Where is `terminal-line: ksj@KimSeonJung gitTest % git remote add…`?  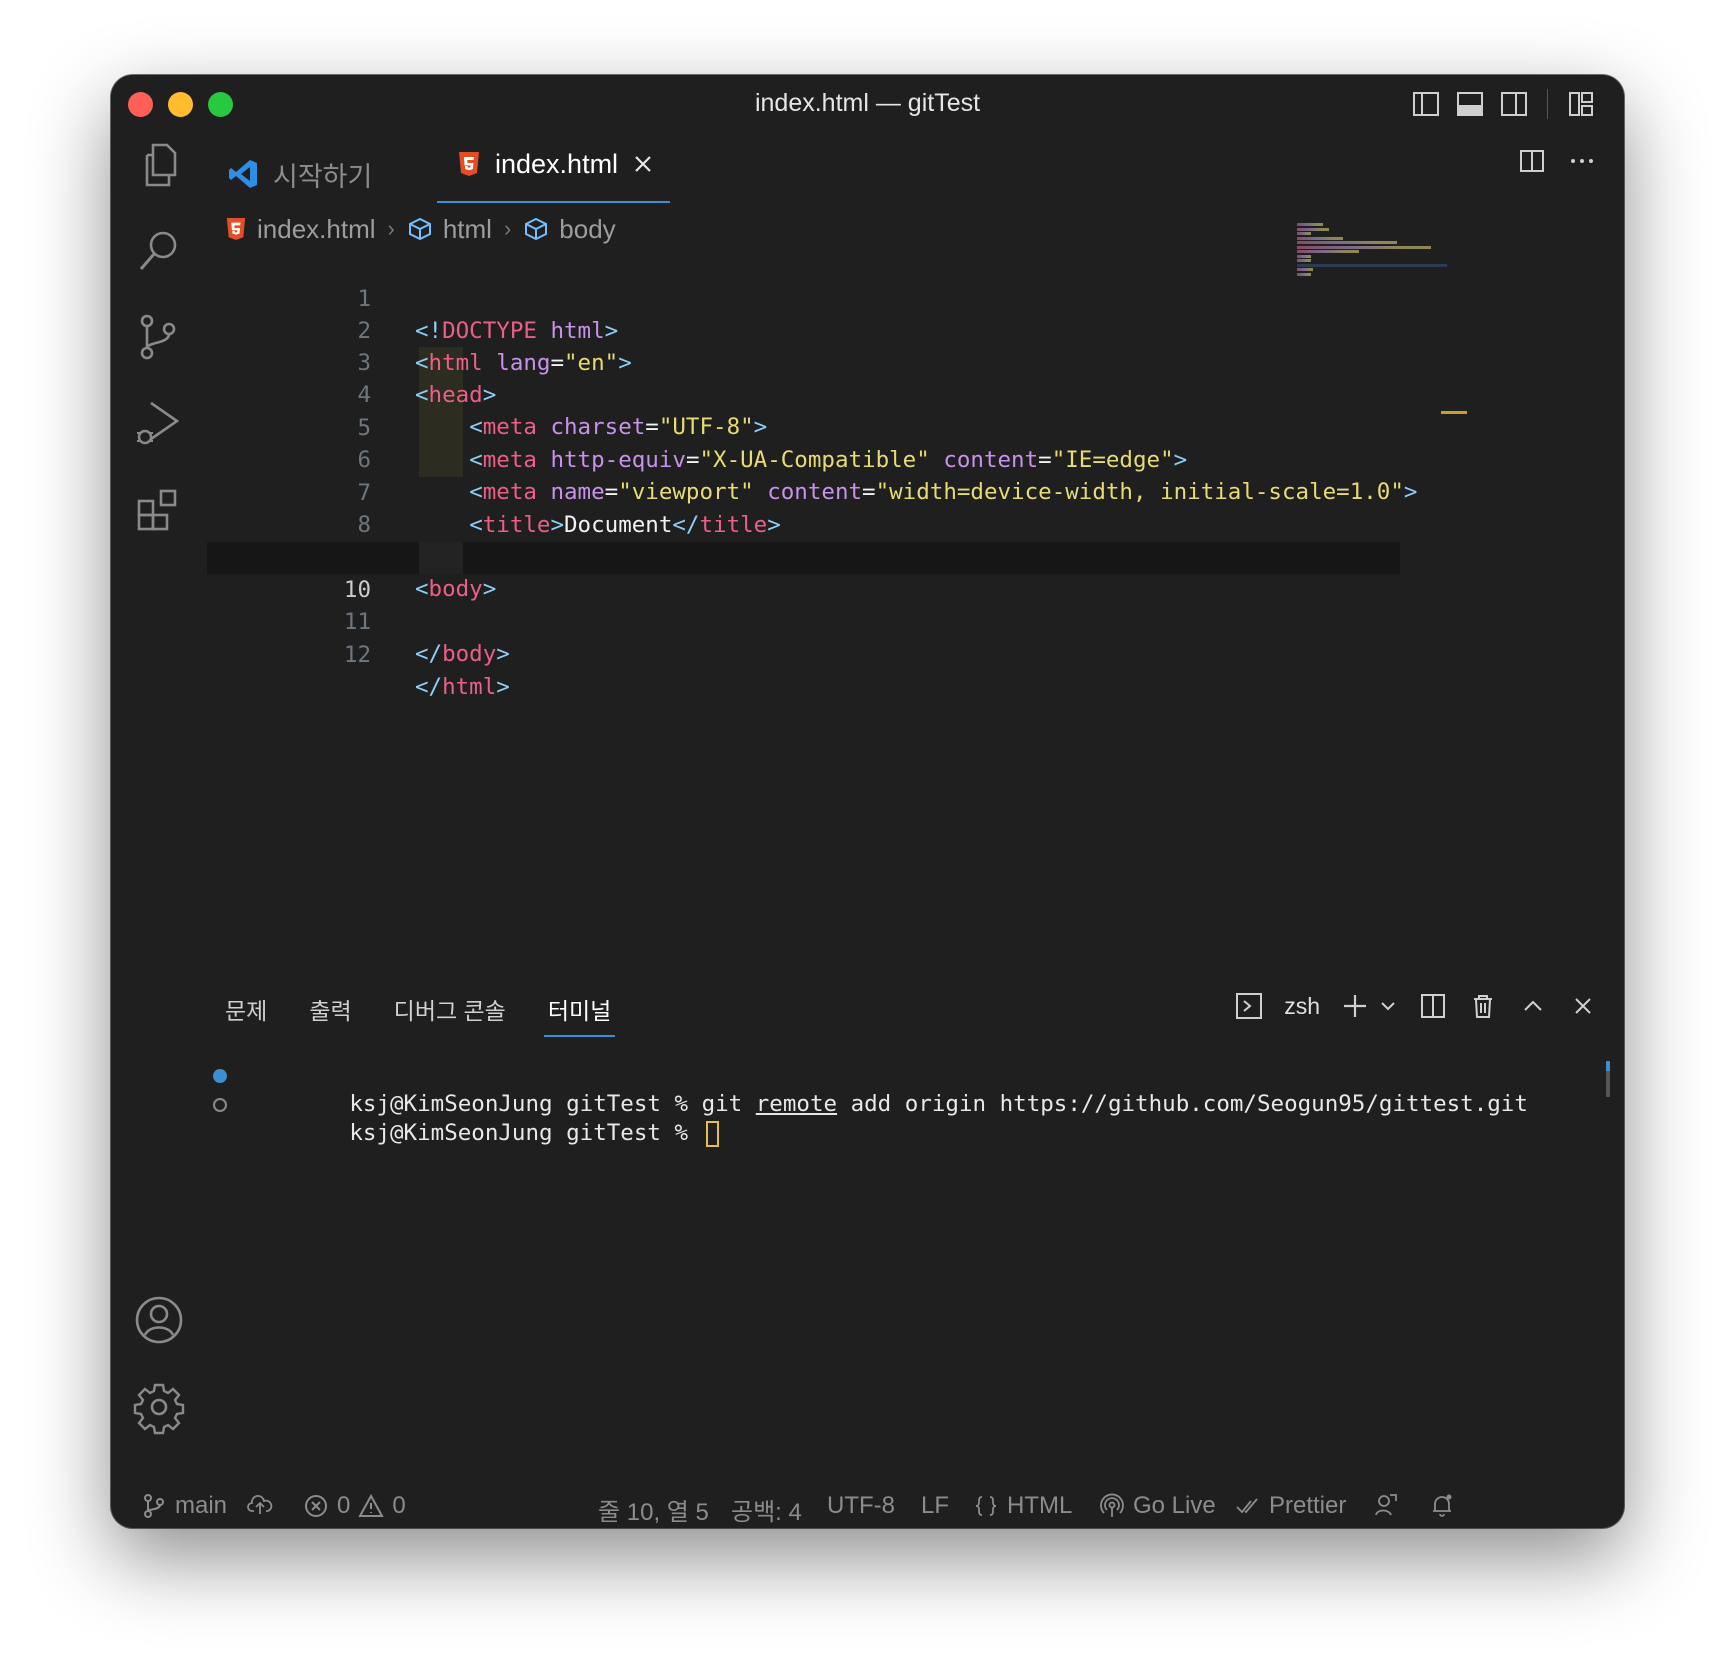 terminal-line: ksj@KimSeonJung gitTest % git remote add… is located at coordinates (915, 1089).